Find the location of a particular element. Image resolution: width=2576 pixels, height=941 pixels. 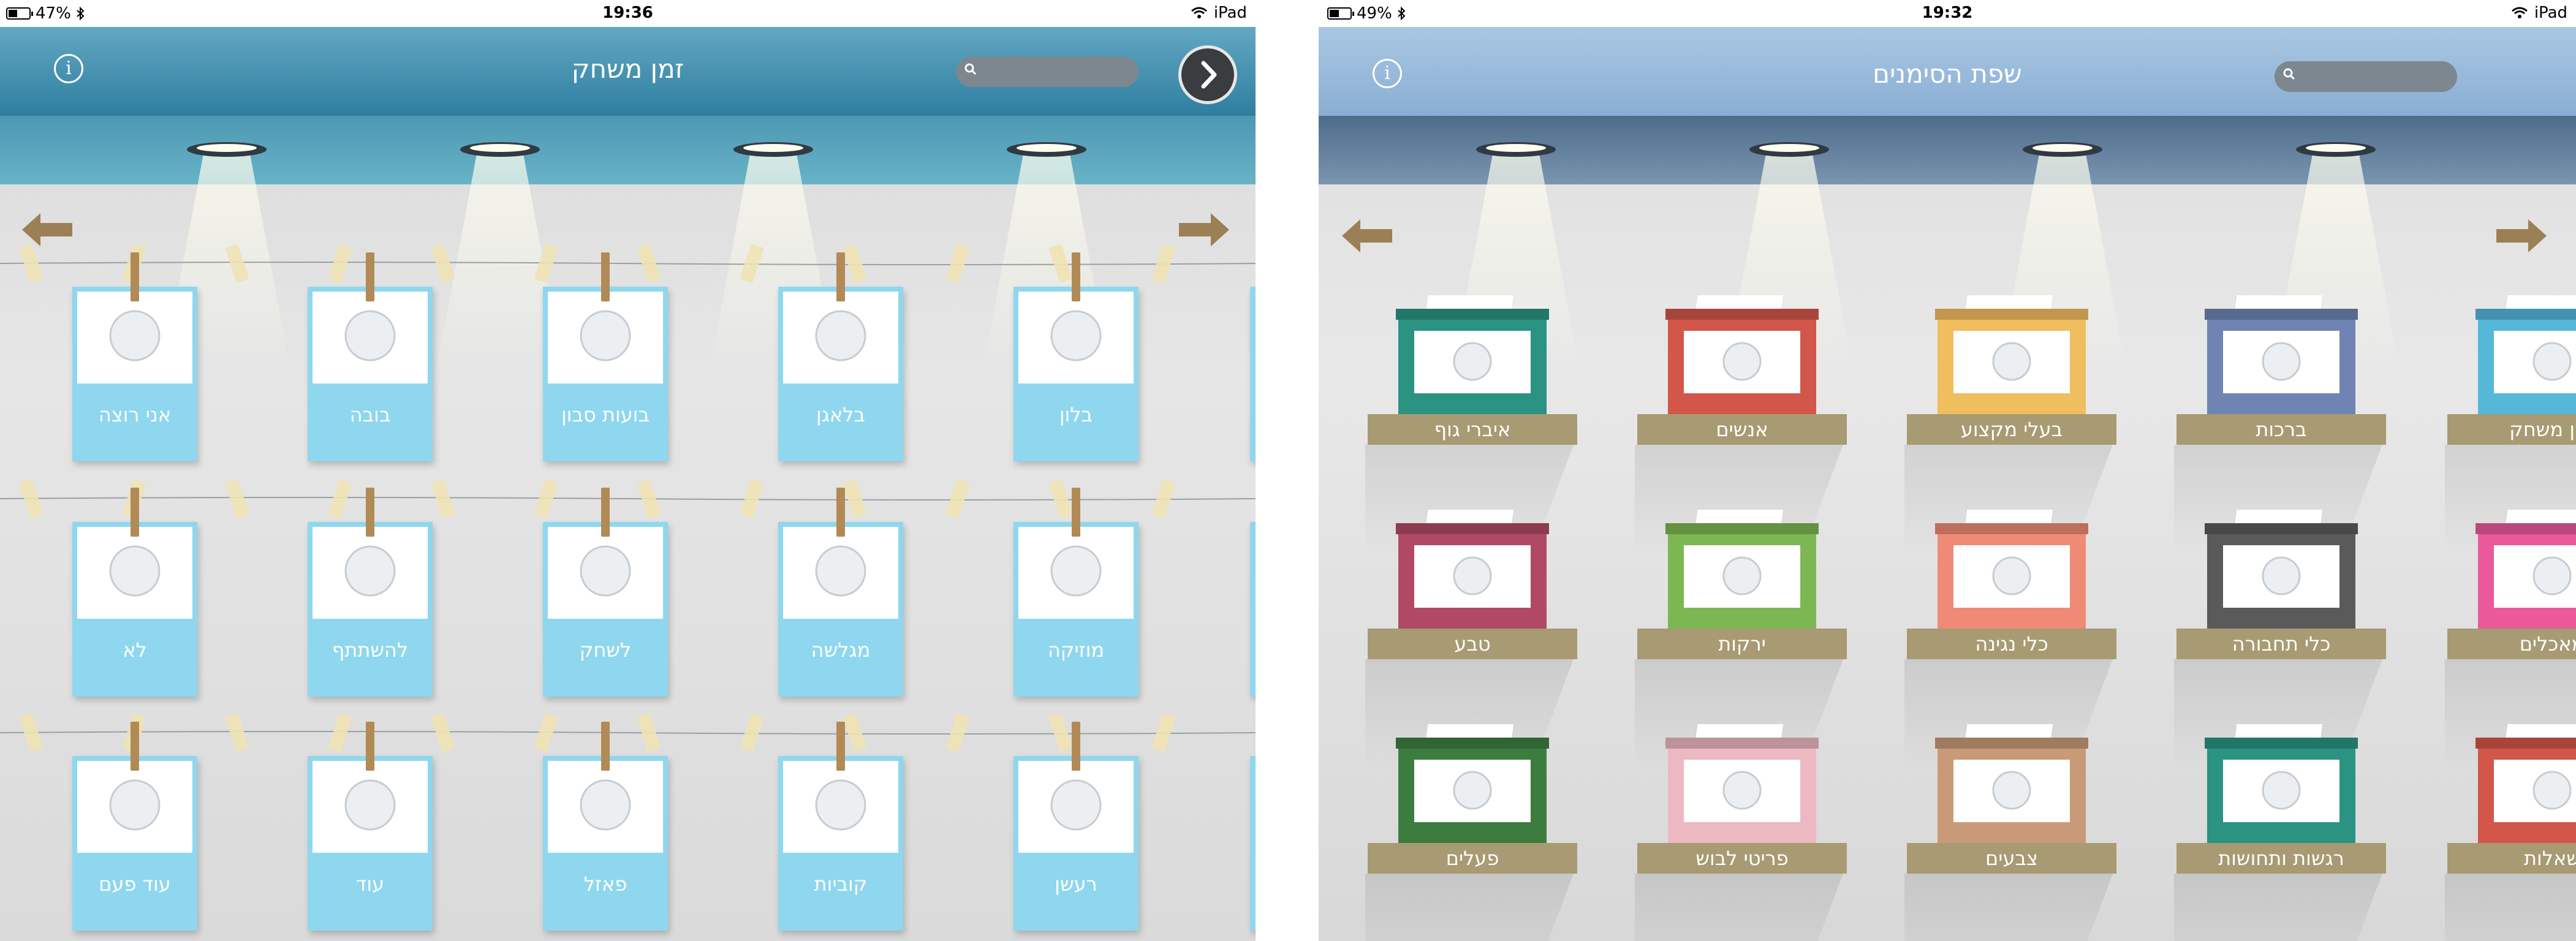

symbol-card: מוזיקה is located at coordinates (1075, 609).